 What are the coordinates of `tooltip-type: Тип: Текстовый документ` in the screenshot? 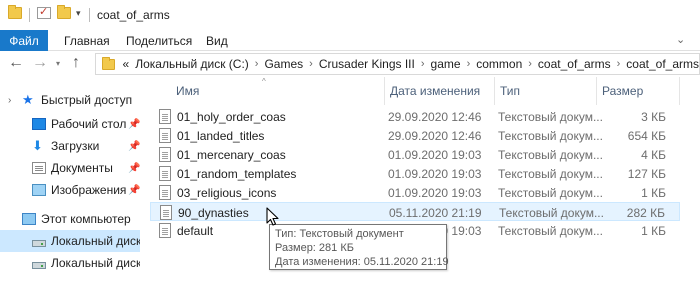 It's located at (339, 234).